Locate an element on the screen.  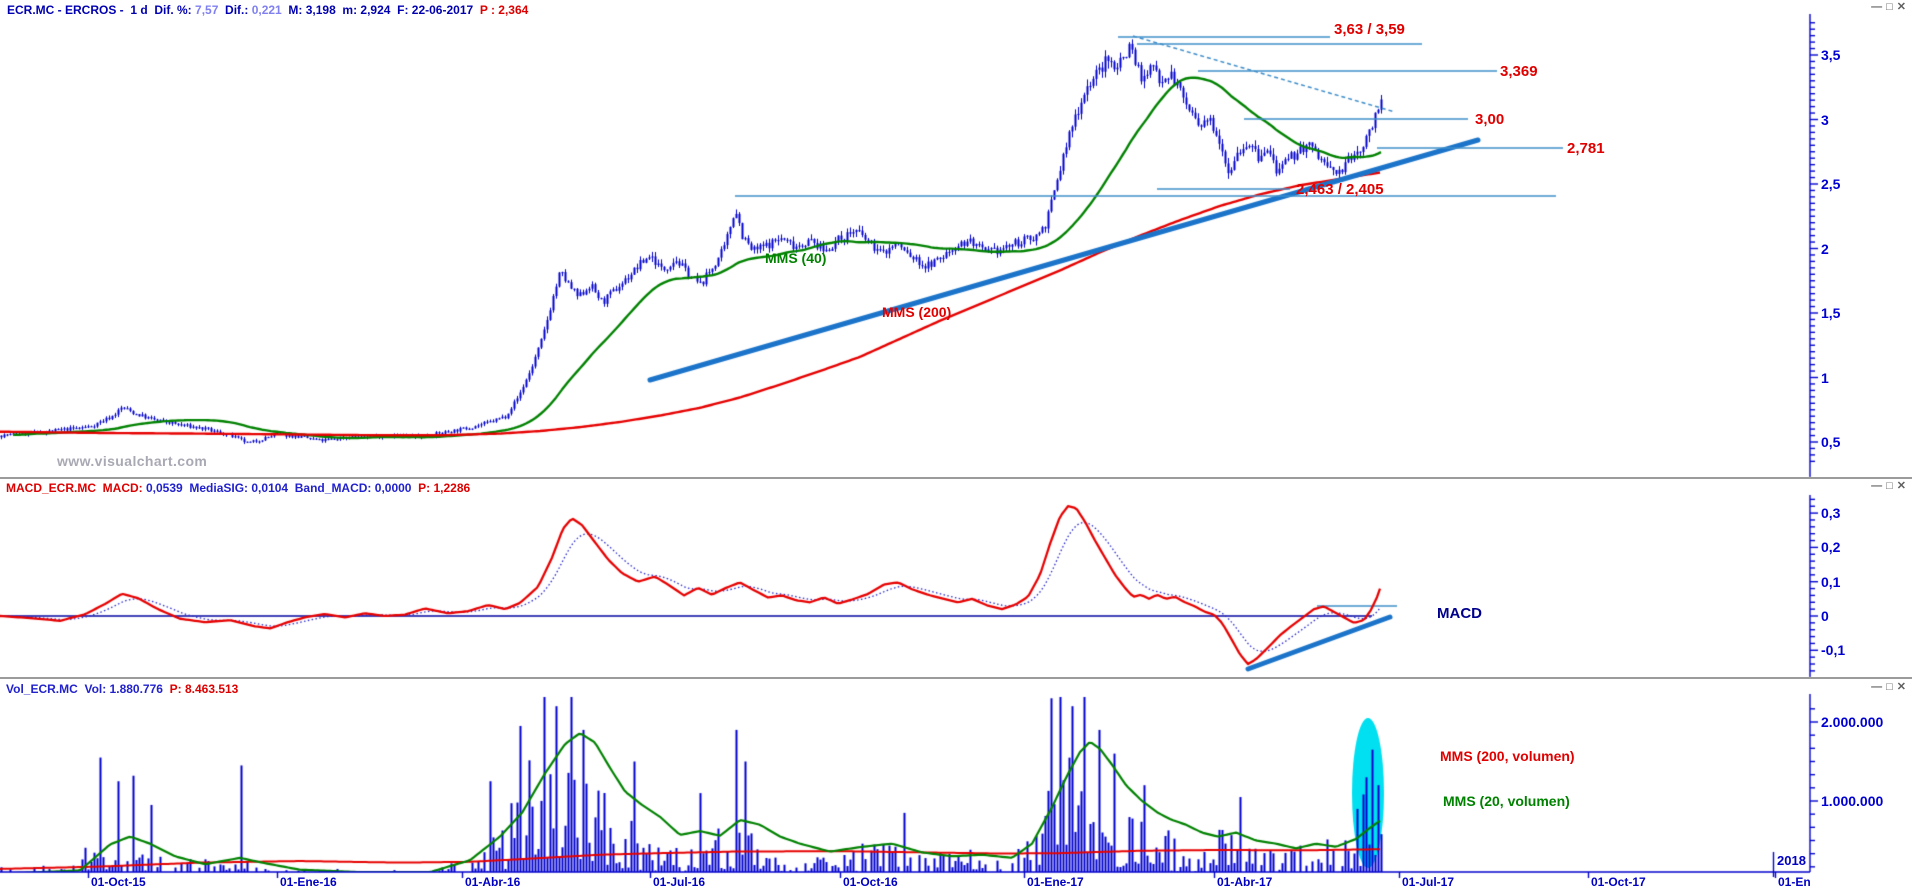
header-segment: 0,221 is located at coordinates (266, 10).